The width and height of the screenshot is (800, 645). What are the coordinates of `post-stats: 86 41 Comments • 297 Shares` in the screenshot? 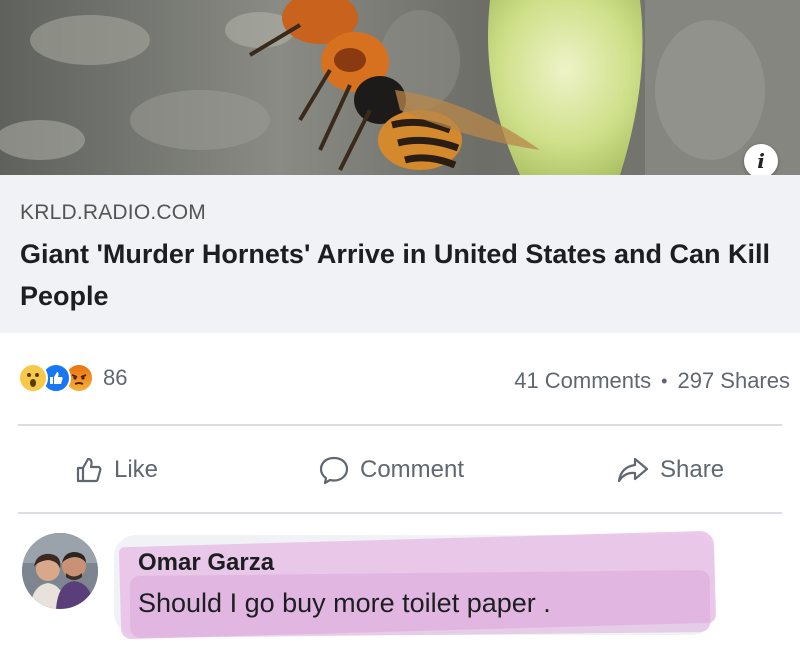 It's located at (400, 380).